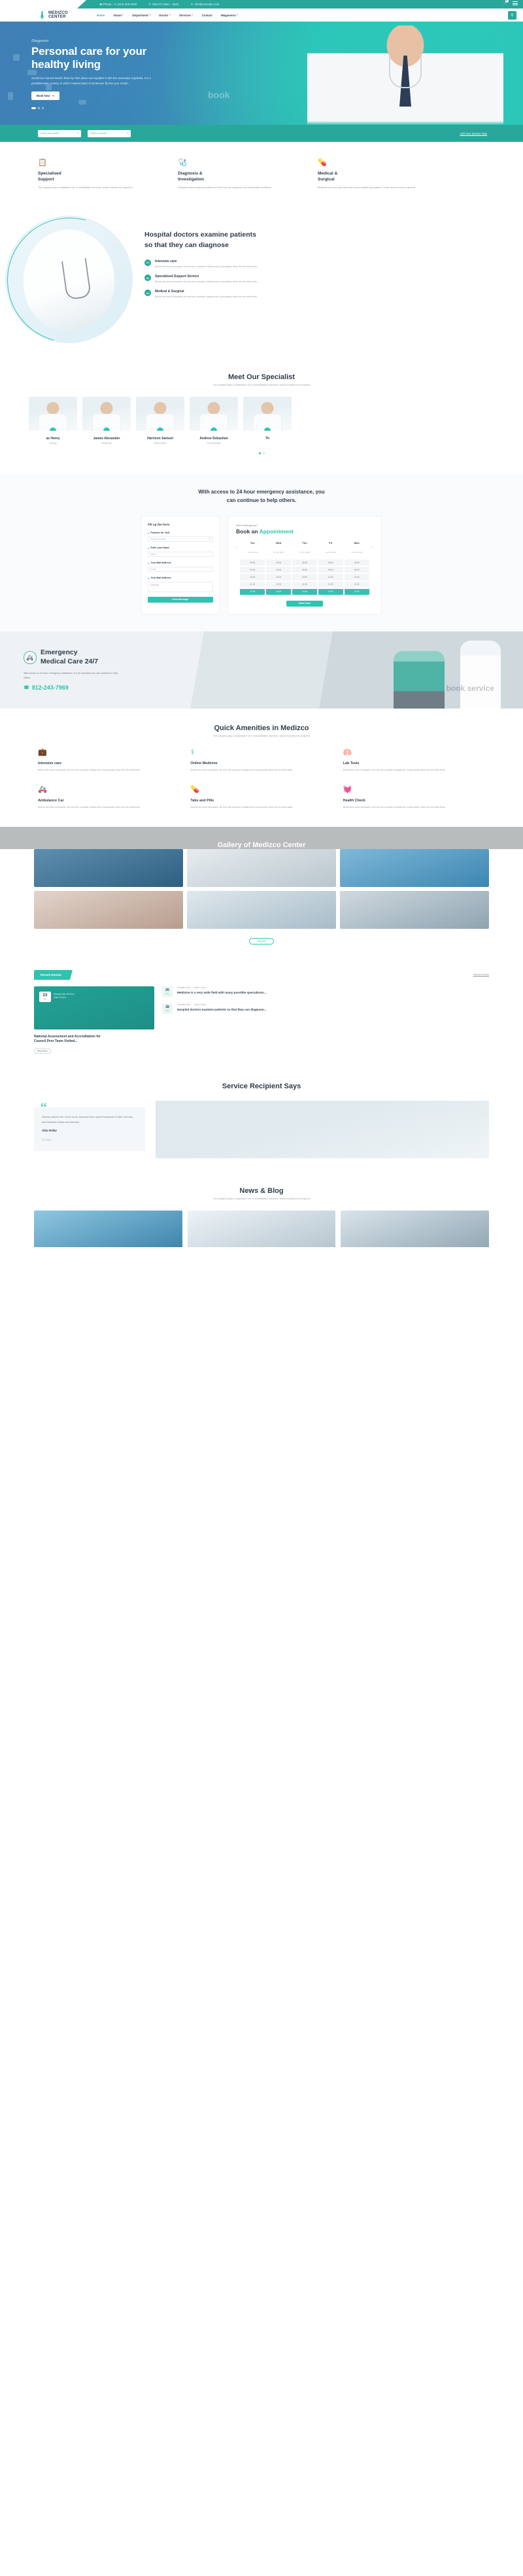  I want to click on doctor-card: + Th, so click(267, 420).